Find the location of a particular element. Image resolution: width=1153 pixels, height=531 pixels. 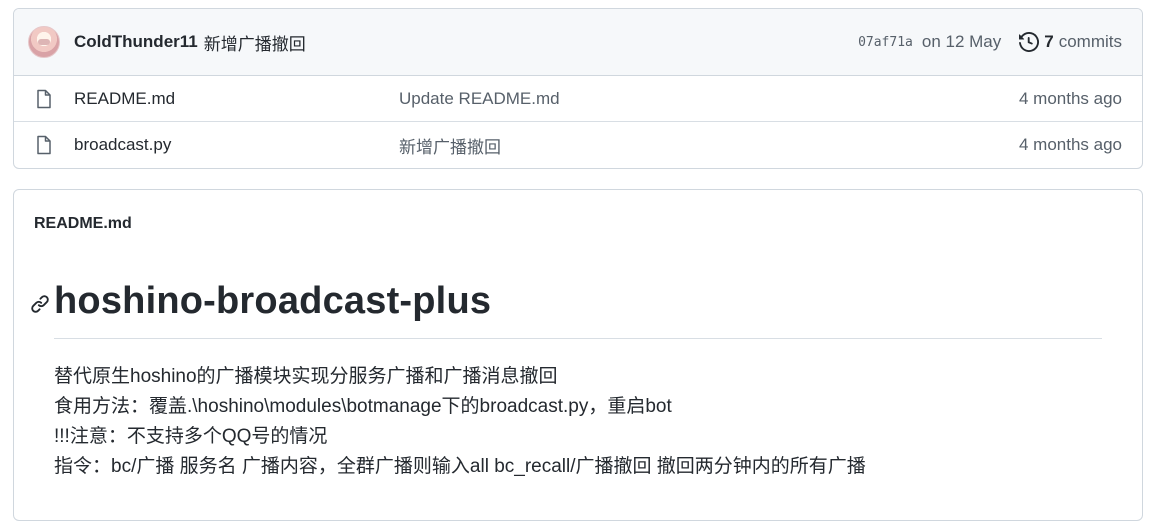

readme-title: hoshino-broadcast-plus is located at coordinates (273, 301).